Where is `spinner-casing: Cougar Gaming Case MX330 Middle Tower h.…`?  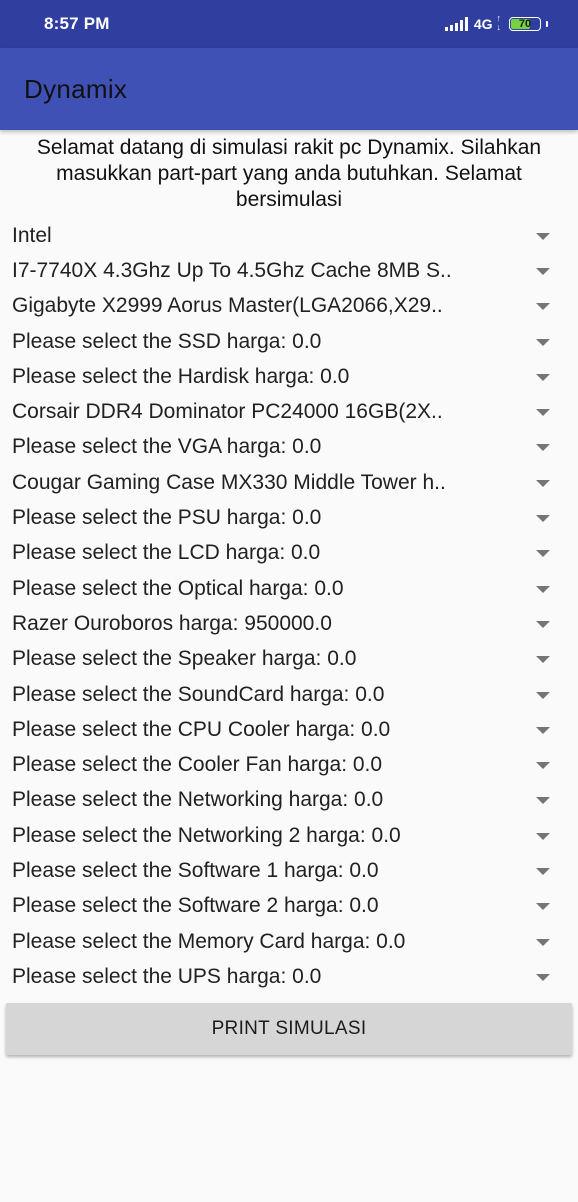 spinner-casing: Cougar Gaming Case MX330 Middle Tower h.… is located at coordinates (289, 482).